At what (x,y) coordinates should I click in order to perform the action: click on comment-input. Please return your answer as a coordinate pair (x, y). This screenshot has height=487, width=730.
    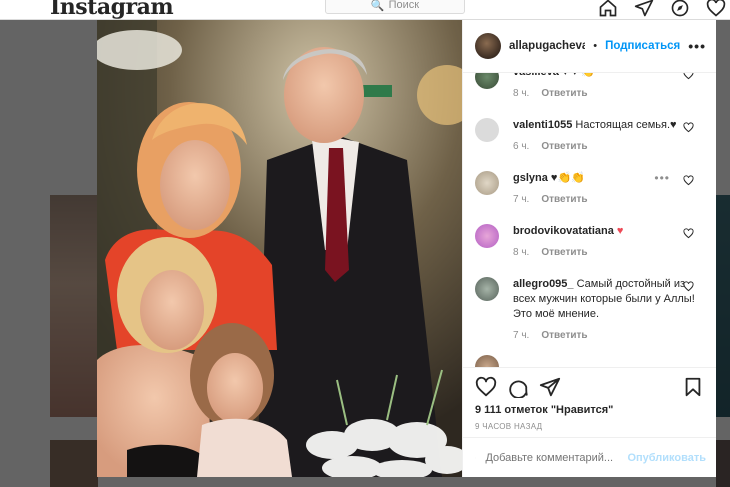
    Looking at the image, I should click on (556, 457).